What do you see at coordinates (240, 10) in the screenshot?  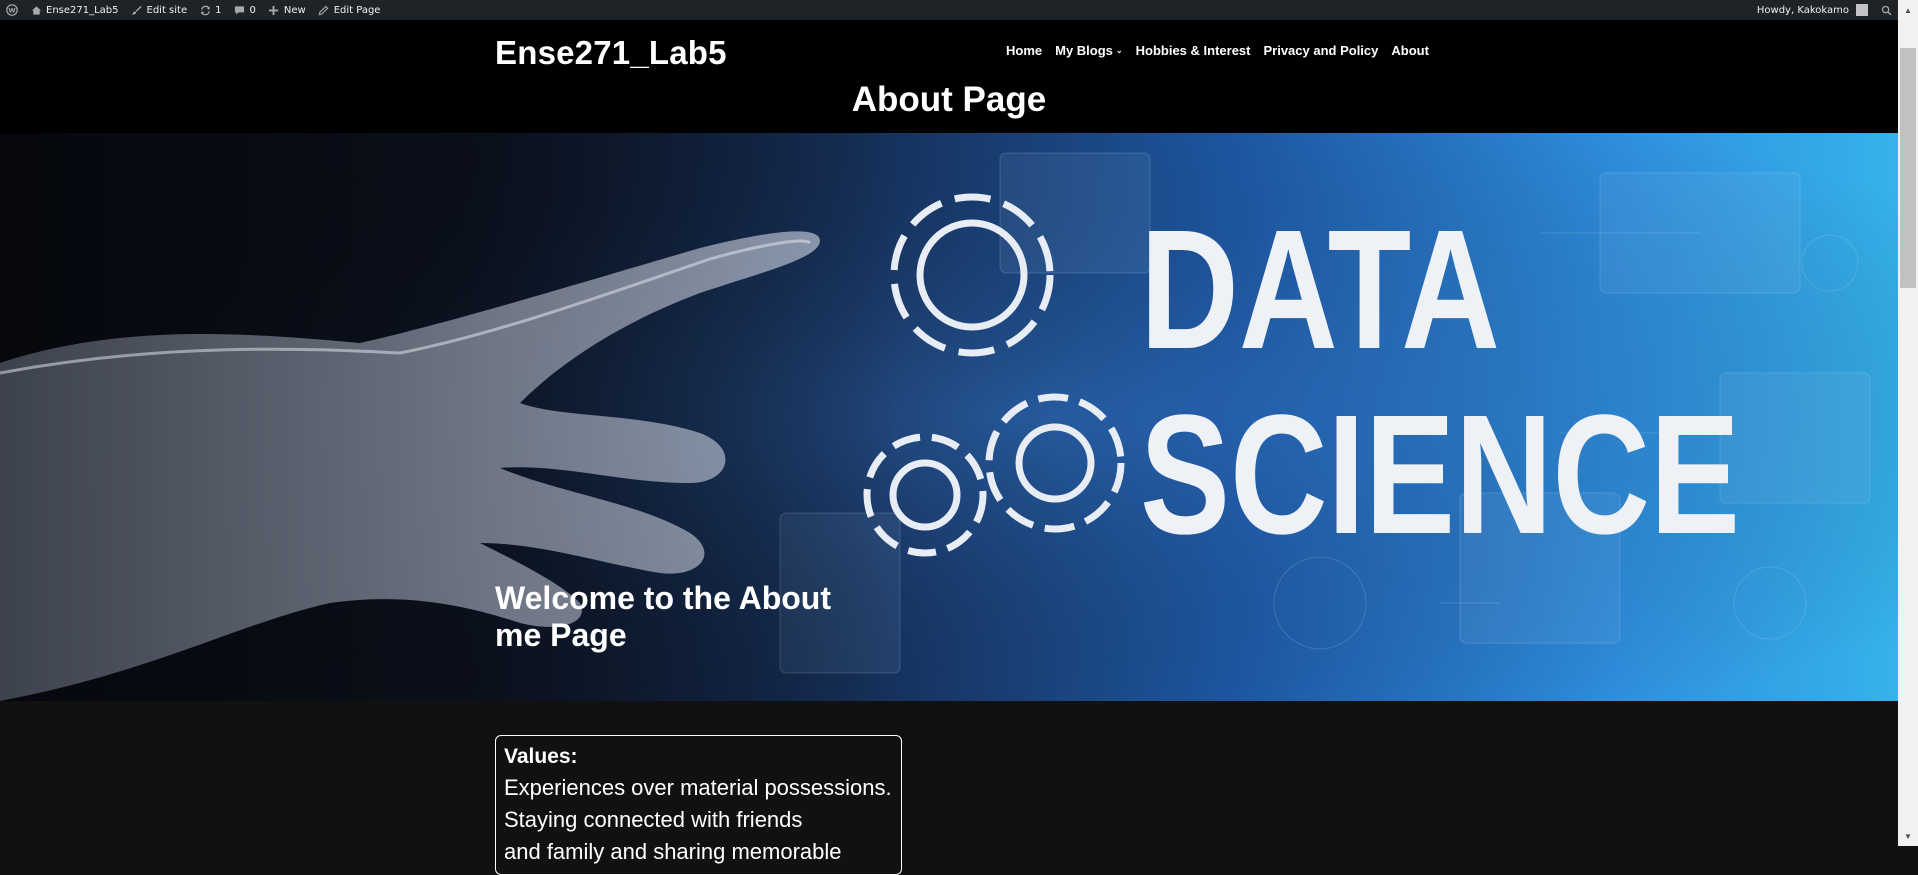 I see `comment-icon` at bounding box center [240, 10].